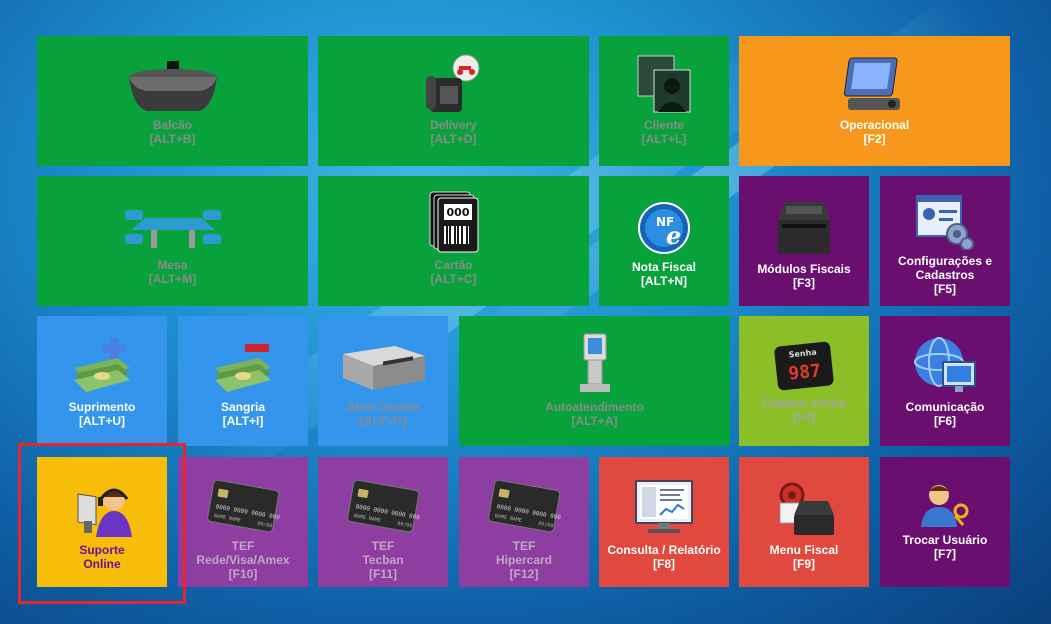  I want to click on tile-shortcut: [ALT+B], so click(172, 139).